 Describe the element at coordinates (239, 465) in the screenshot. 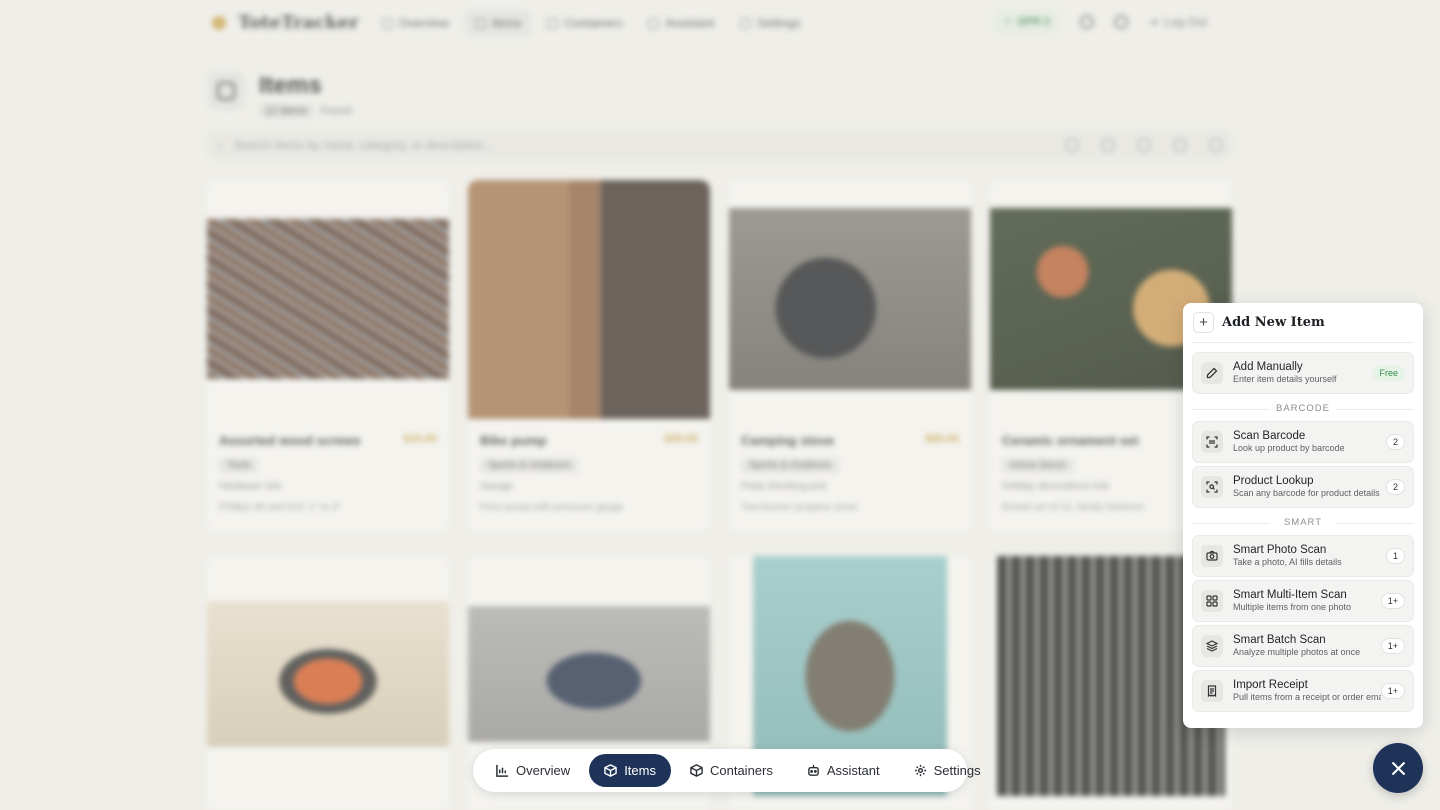

I see `item-category: Tools` at that location.